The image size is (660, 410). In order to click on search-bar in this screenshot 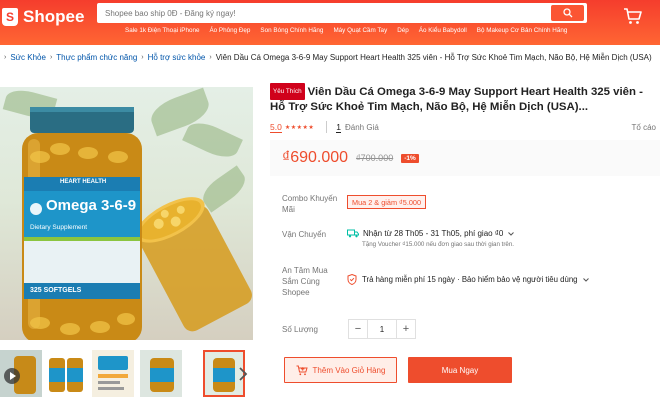, I will do `click(342, 13)`.